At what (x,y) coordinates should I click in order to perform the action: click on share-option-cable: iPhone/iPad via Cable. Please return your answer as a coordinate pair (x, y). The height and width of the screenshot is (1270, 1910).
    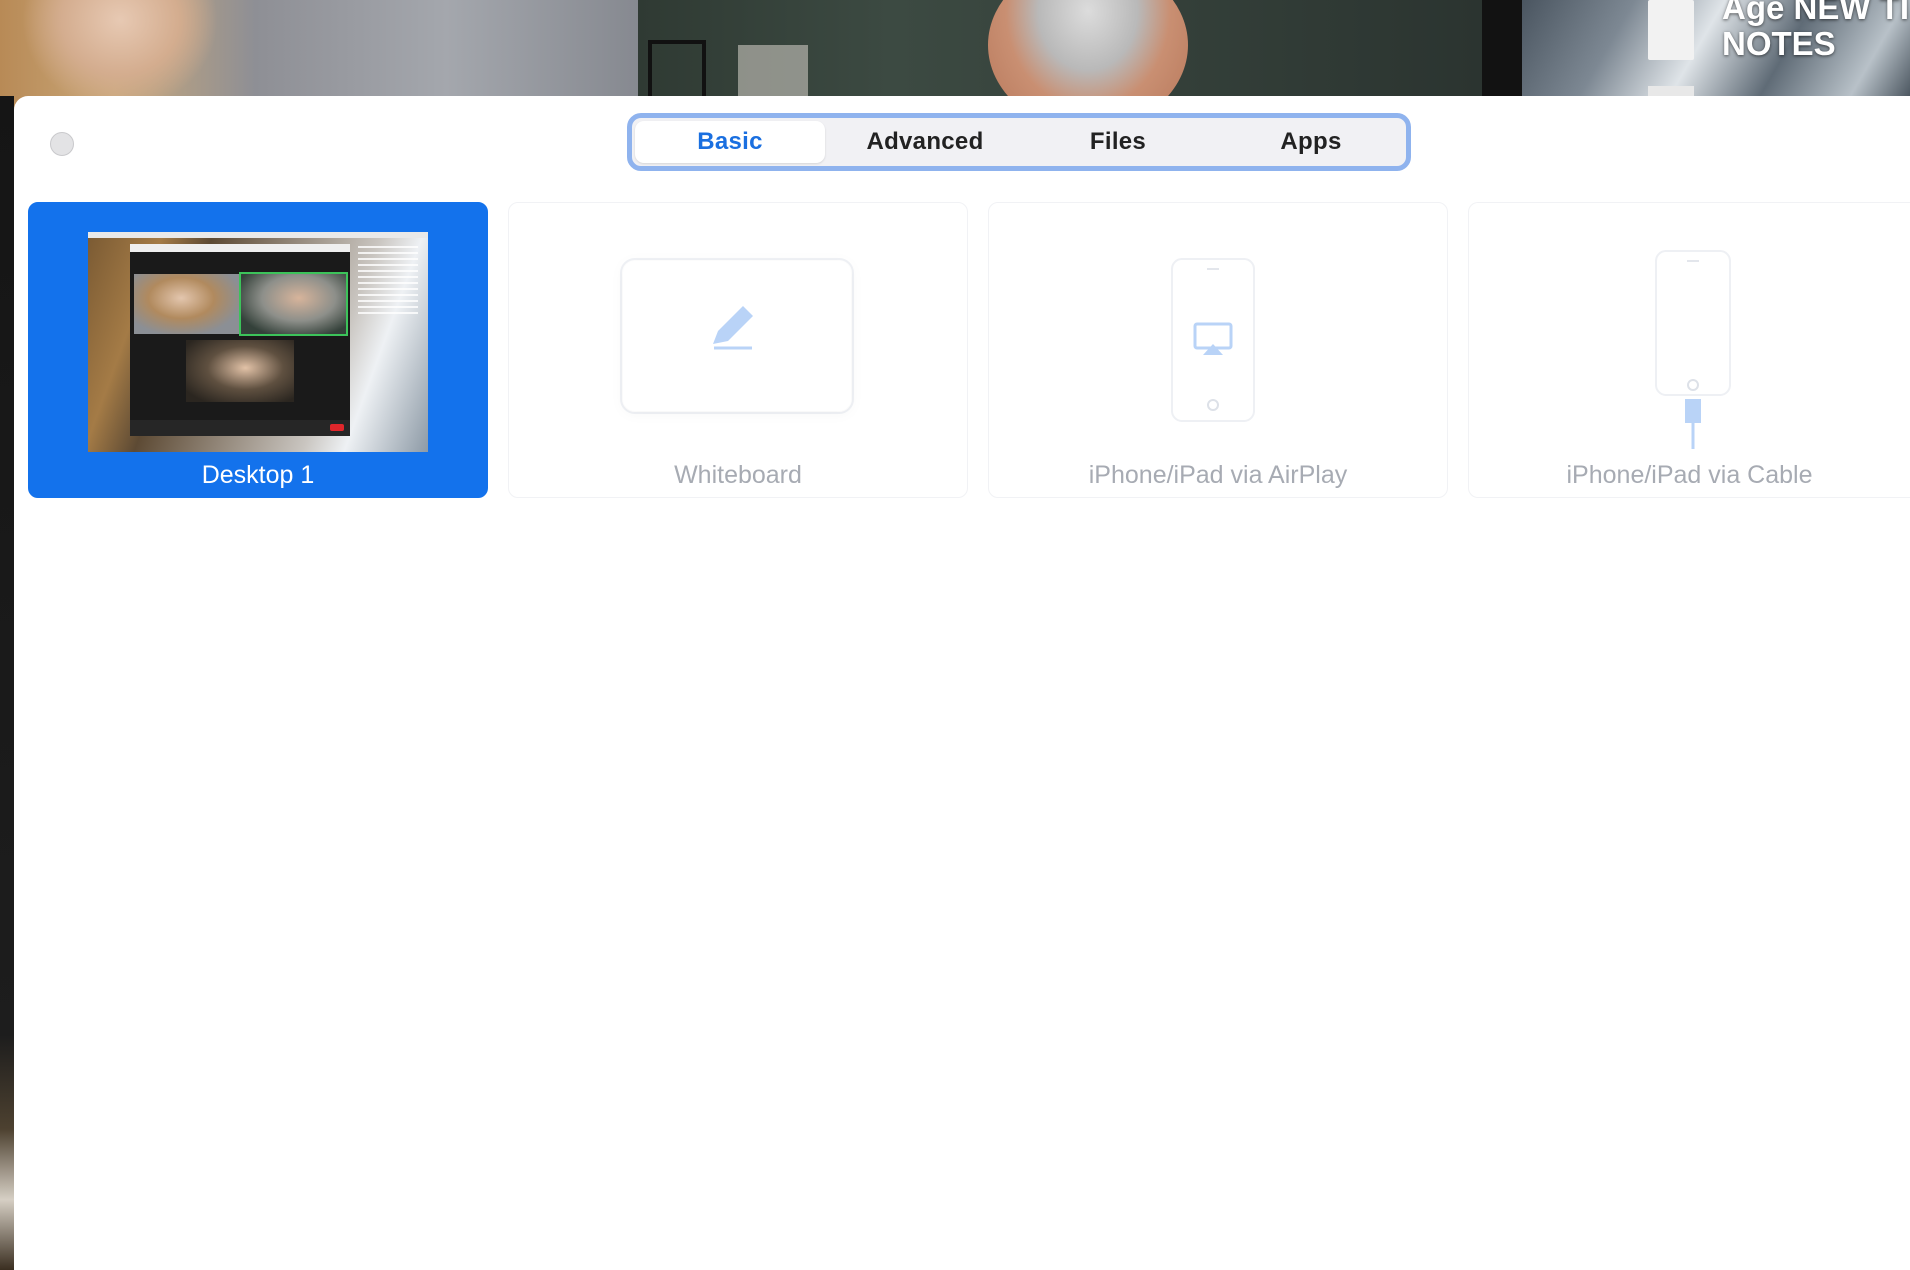
    Looking at the image, I should click on (1689, 350).